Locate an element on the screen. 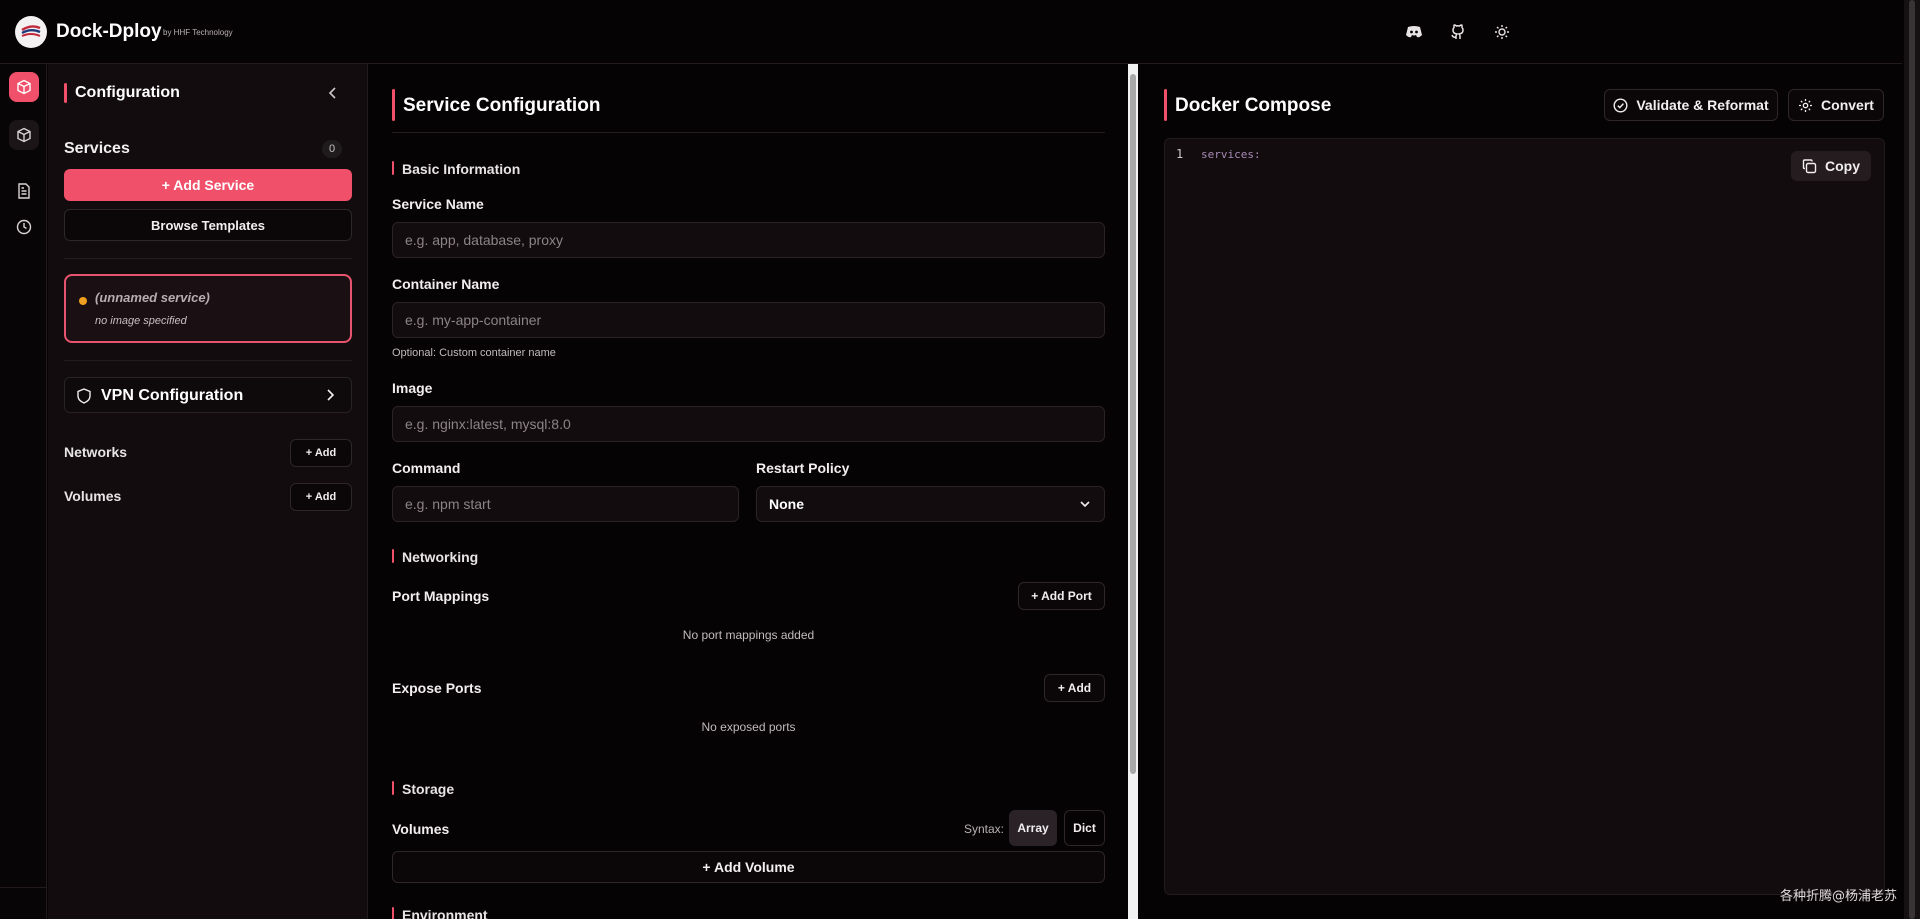 This screenshot has width=1920, height=919. environment-heading: Environment is located at coordinates (445, 913).